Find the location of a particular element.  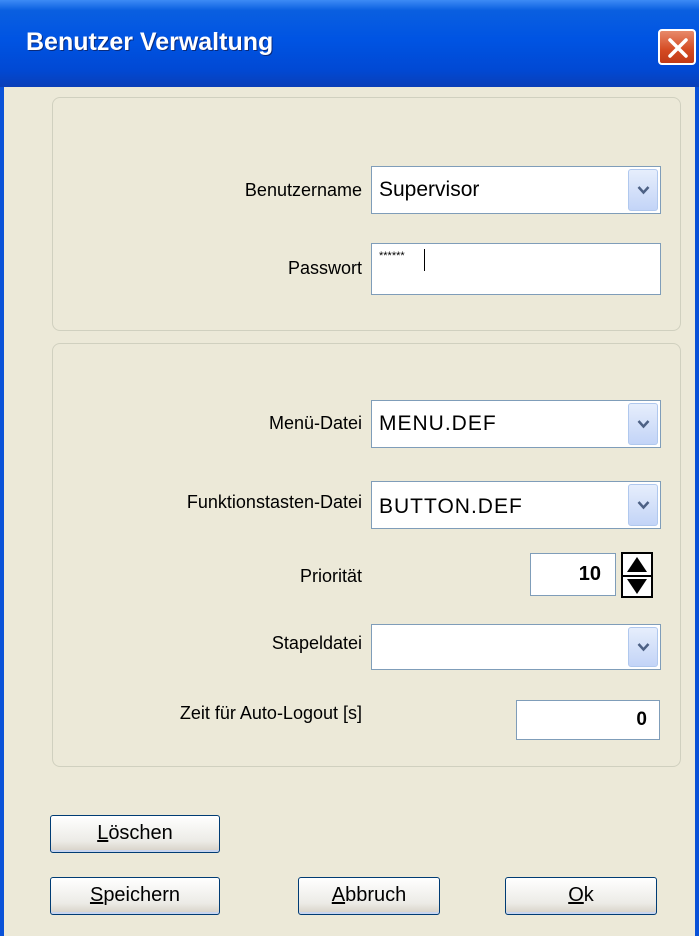

priority-value: 10 is located at coordinates (589, 574).